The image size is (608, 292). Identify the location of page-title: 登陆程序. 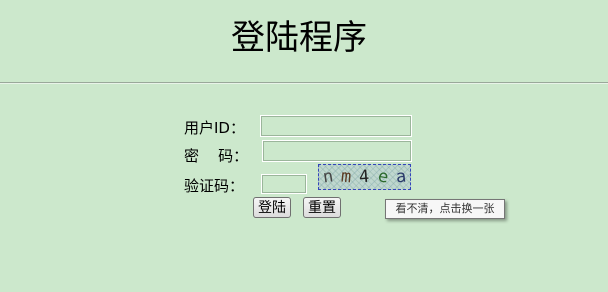
(299, 38).